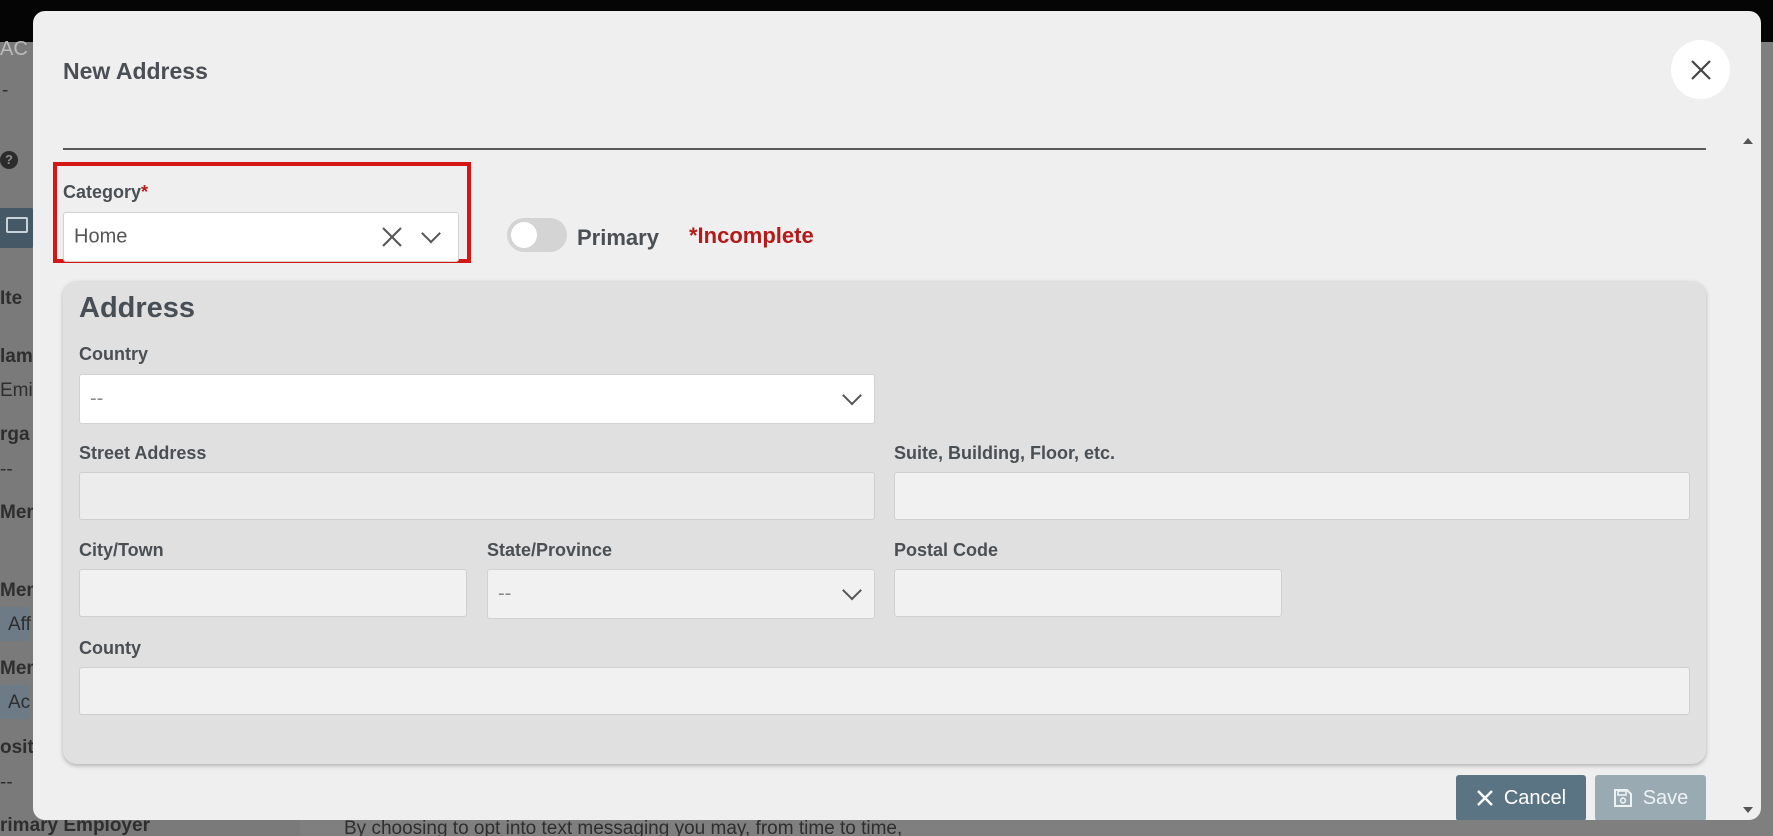 The width and height of the screenshot is (1773, 836). Describe the element at coordinates (106, 192) in the screenshot. I see `category-label: Category*` at that location.